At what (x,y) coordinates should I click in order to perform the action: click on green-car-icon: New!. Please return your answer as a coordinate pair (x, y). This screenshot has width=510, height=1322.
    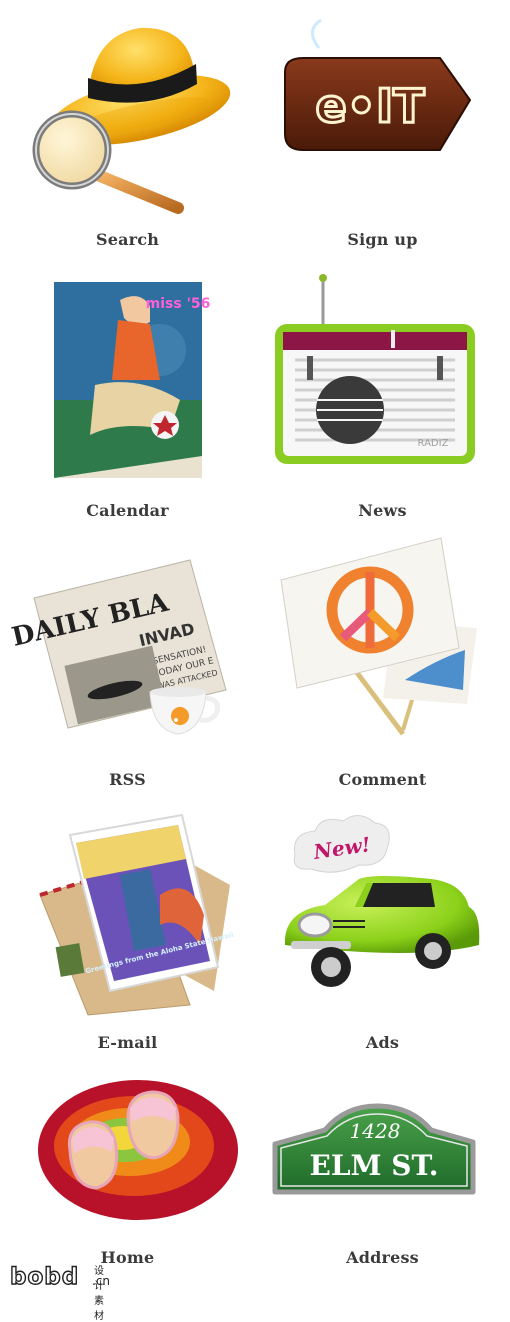
    Looking at the image, I should click on (382, 901).